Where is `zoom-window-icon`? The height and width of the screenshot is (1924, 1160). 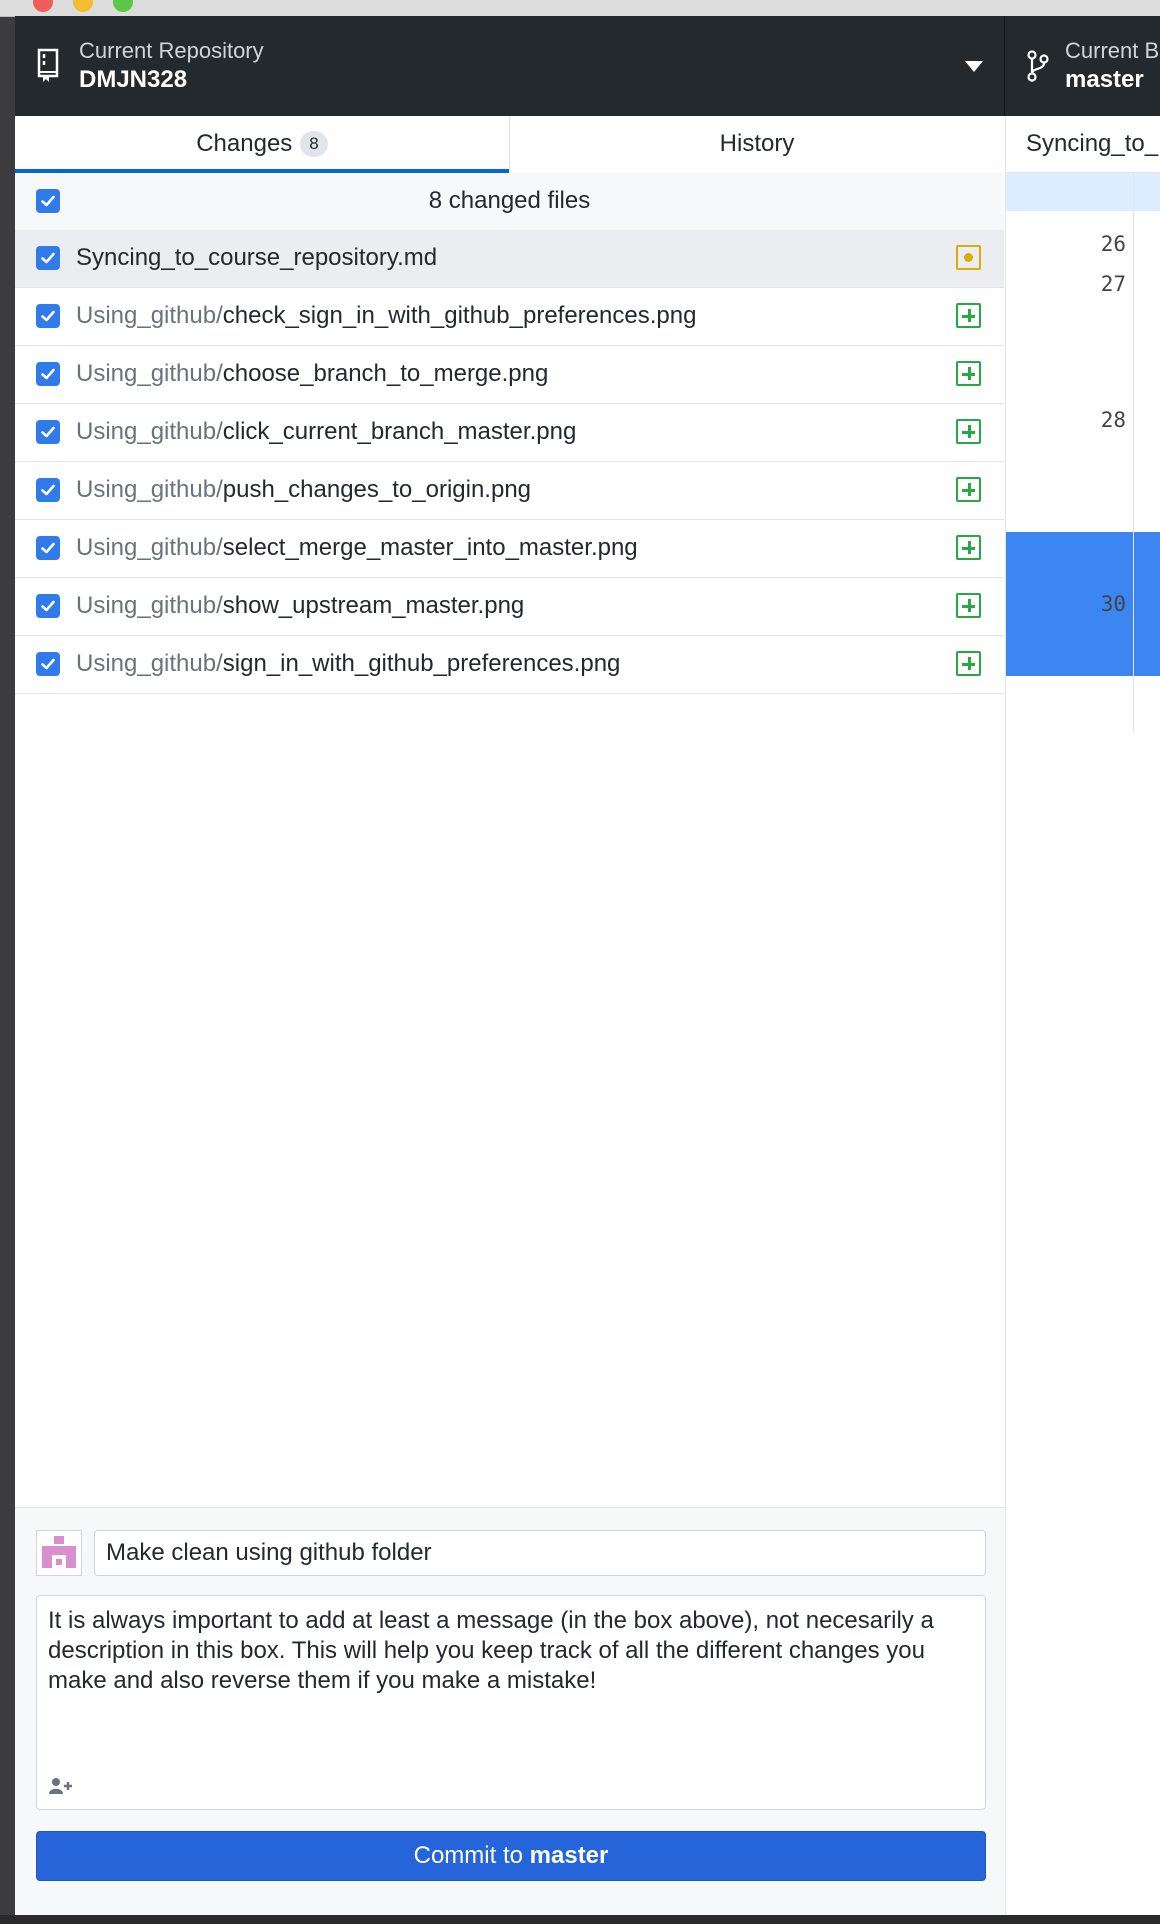 zoom-window-icon is located at coordinates (123, 6).